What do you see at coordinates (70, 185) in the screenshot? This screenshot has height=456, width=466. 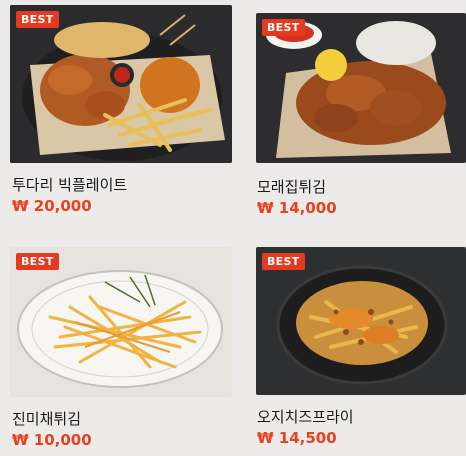 I see `menu-name: 투다리 빅플레이트` at bounding box center [70, 185].